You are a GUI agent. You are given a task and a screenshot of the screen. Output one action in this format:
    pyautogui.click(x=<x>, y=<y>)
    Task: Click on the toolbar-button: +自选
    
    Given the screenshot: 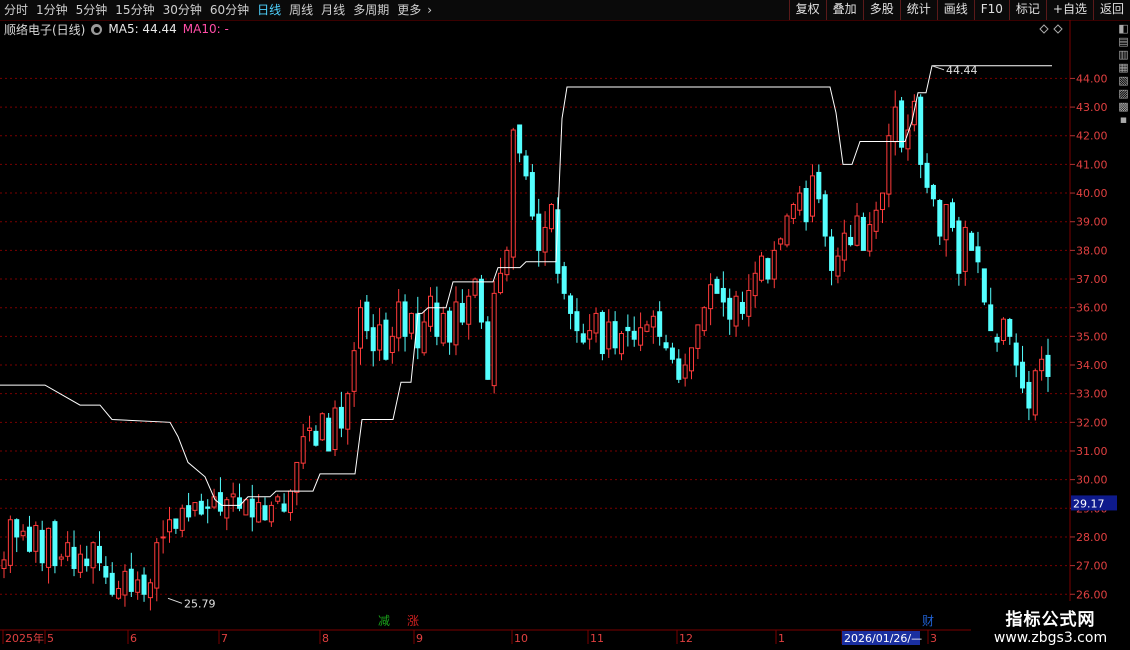 What is the action you would take?
    pyautogui.click(x=1069, y=10)
    